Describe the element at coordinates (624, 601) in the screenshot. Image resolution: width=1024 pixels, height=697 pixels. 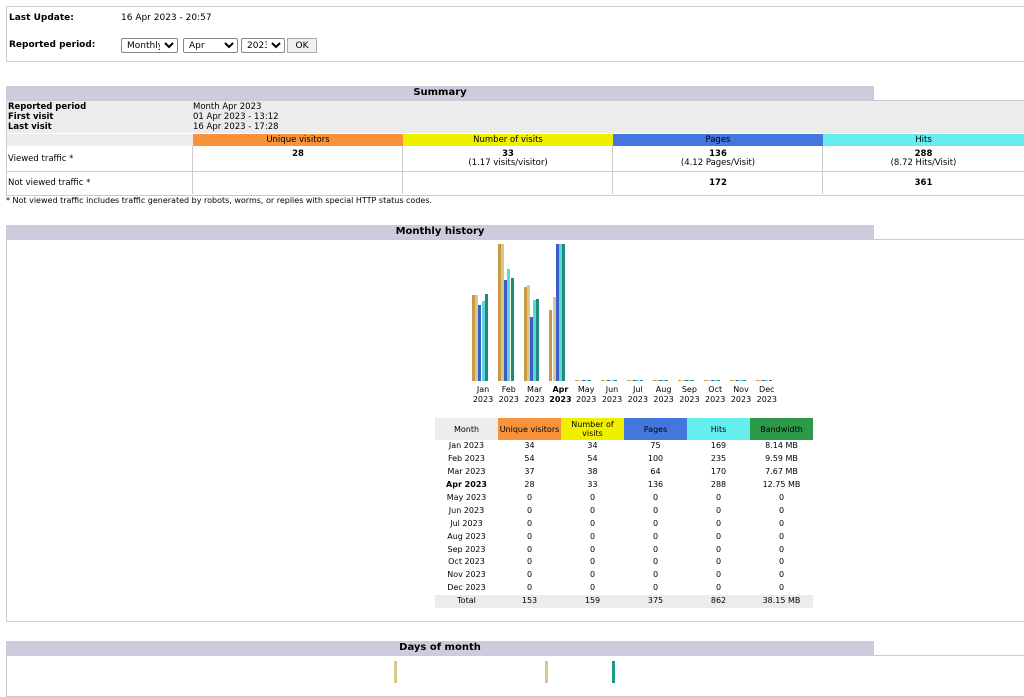
I see `total-row: Total 153 159 375 862 38.15 MB` at that location.